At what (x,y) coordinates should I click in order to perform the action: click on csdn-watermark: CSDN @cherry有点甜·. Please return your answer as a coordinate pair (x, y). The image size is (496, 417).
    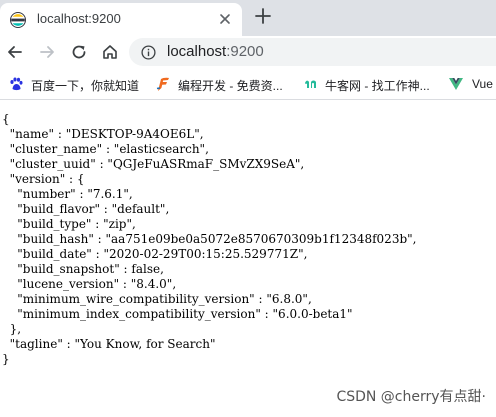
    Looking at the image, I should click on (411, 397).